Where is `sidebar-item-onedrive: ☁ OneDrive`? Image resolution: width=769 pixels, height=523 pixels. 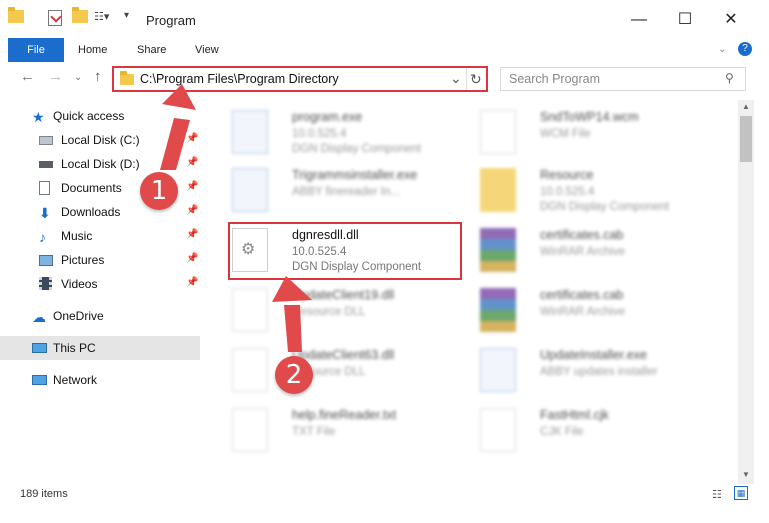 sidebar-item-onedrive: ☁ OneDrive is located at coordinates (100, 316).